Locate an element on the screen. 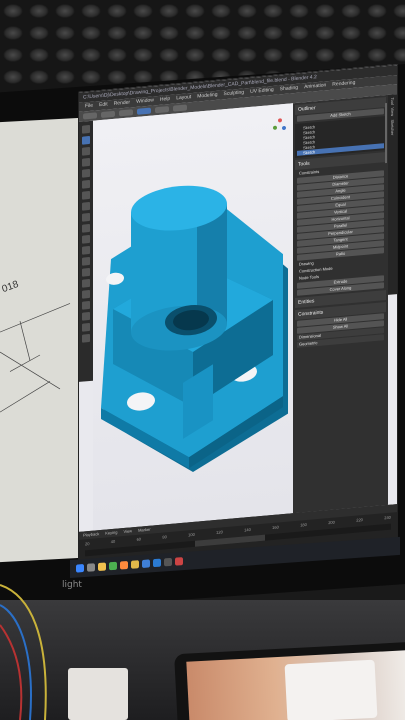  terminal-icon is located at coordinates (168, 562).